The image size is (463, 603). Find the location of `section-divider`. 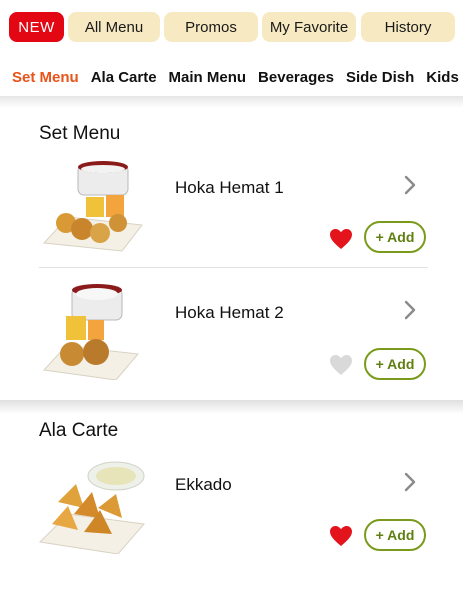

section-divider is located at coordinates (231, 407).